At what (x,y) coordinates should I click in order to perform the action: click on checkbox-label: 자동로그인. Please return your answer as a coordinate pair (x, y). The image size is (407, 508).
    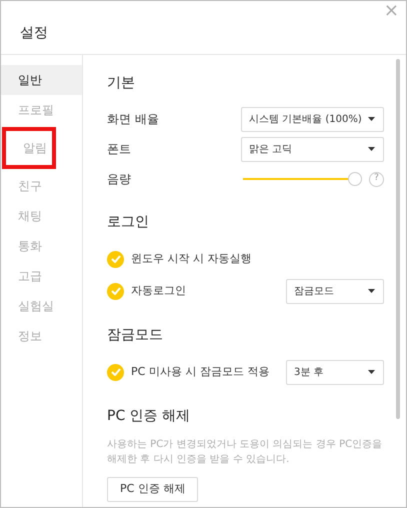
    Looking at the image, I should click on (158, 290).